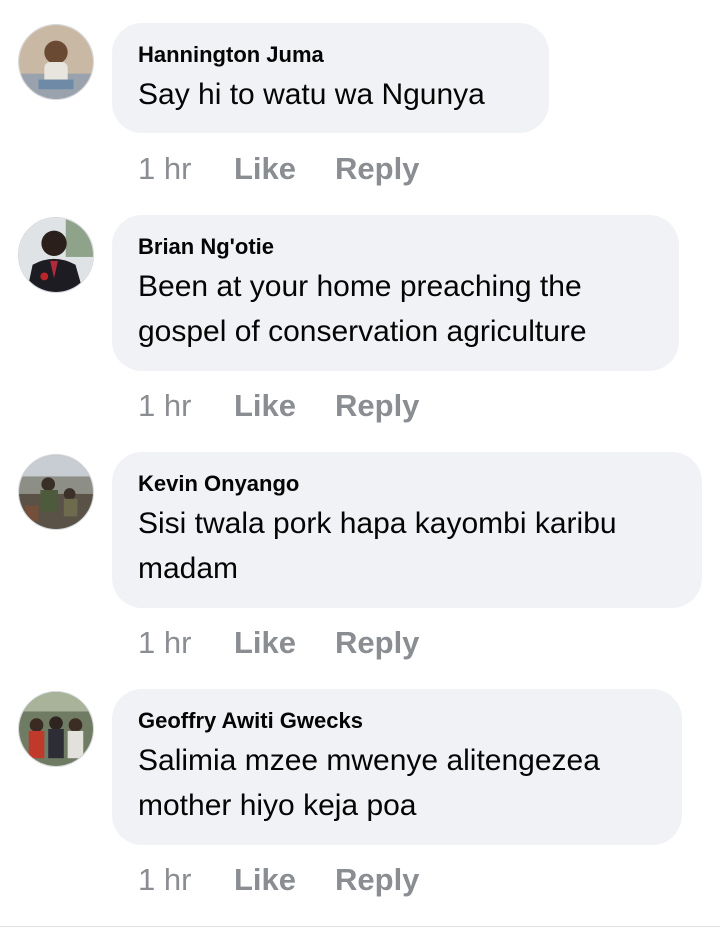 This screenshot has height=931, width=720. I want to click on comment-bubble: Hannington Juma Say hi to watu wa Ngunya, so click(330, 78).